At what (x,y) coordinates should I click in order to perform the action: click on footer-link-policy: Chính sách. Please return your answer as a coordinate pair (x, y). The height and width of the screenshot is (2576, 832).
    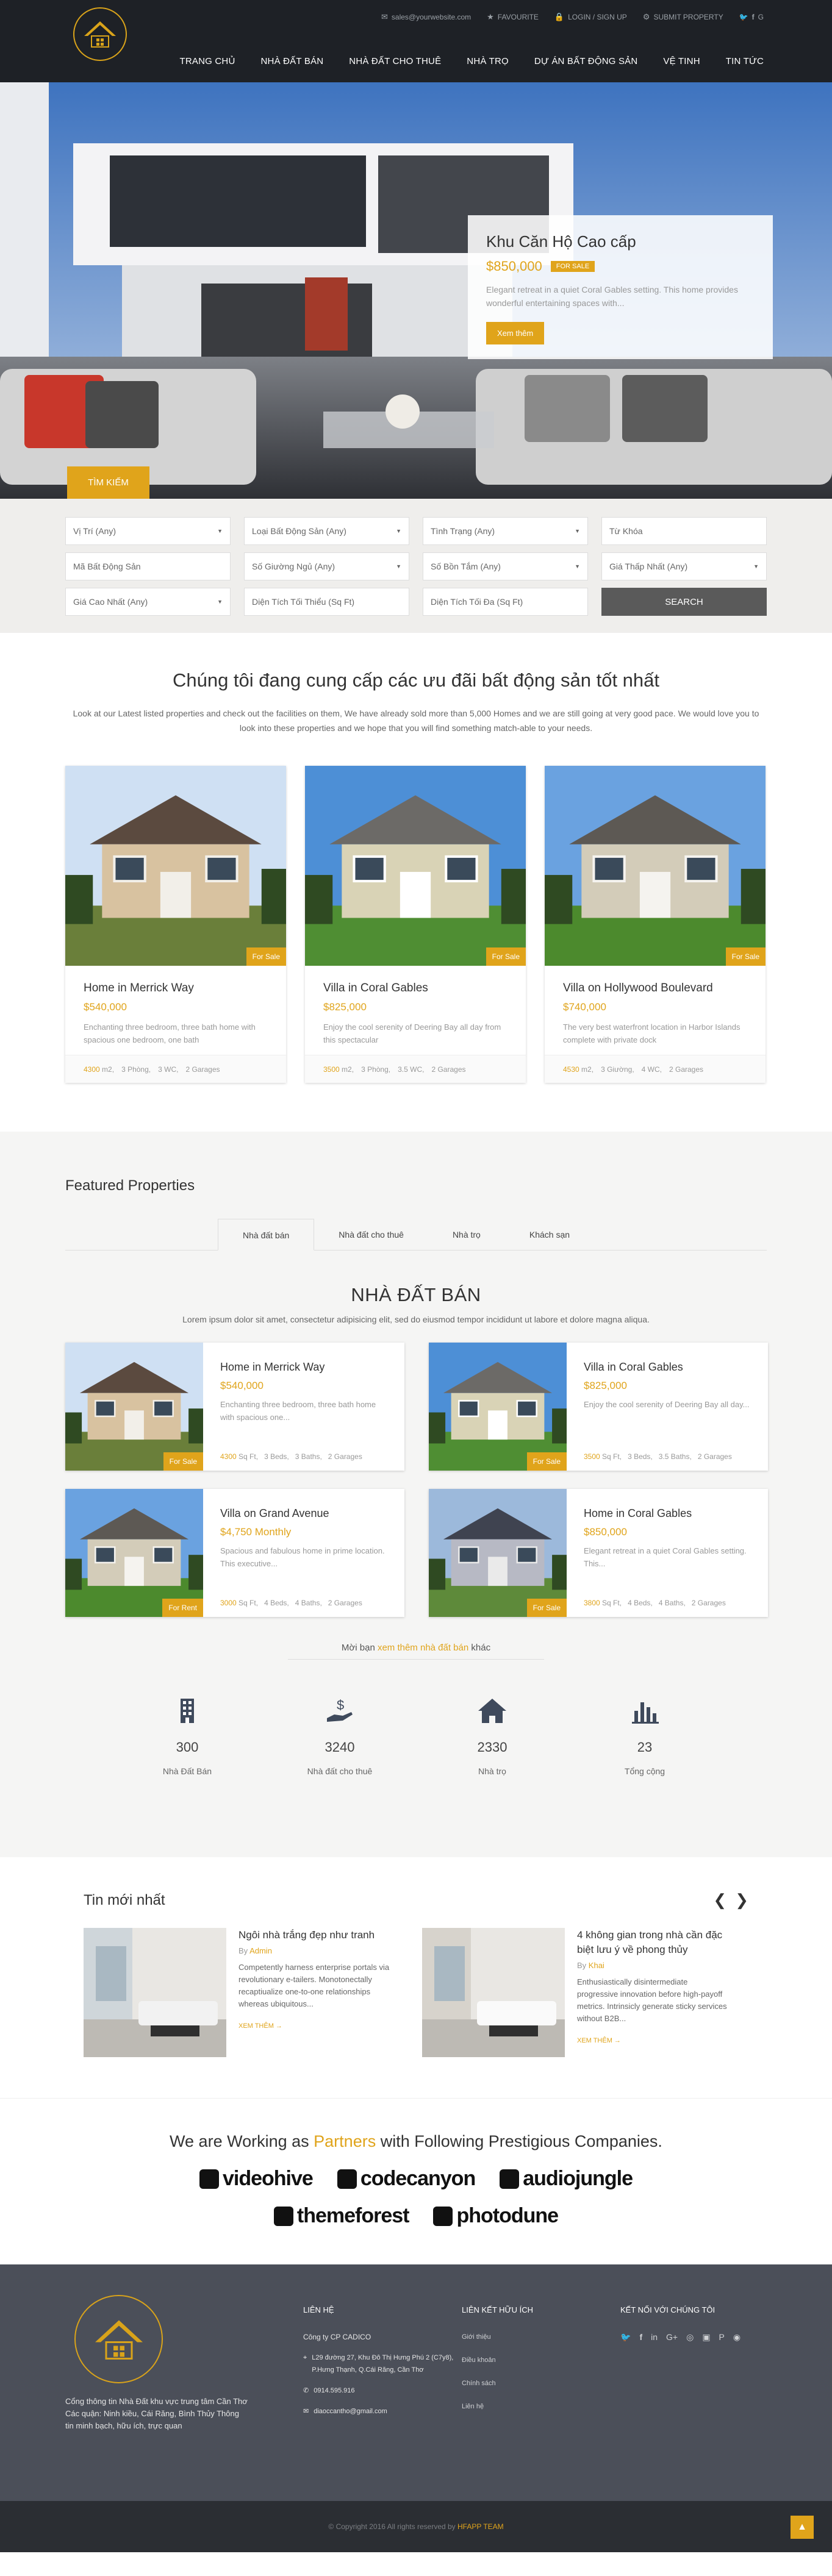
    Looking at the image, I should click on (541, 2383).